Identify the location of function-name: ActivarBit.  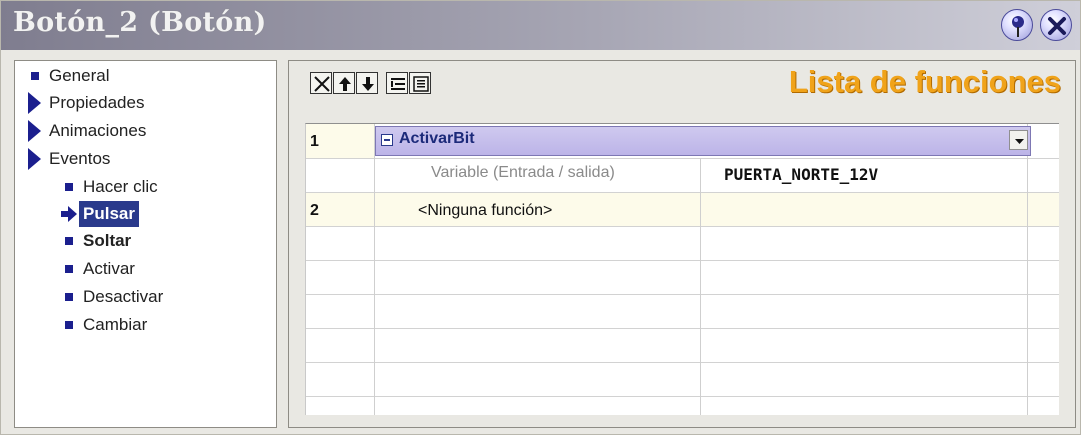
(437, 138).